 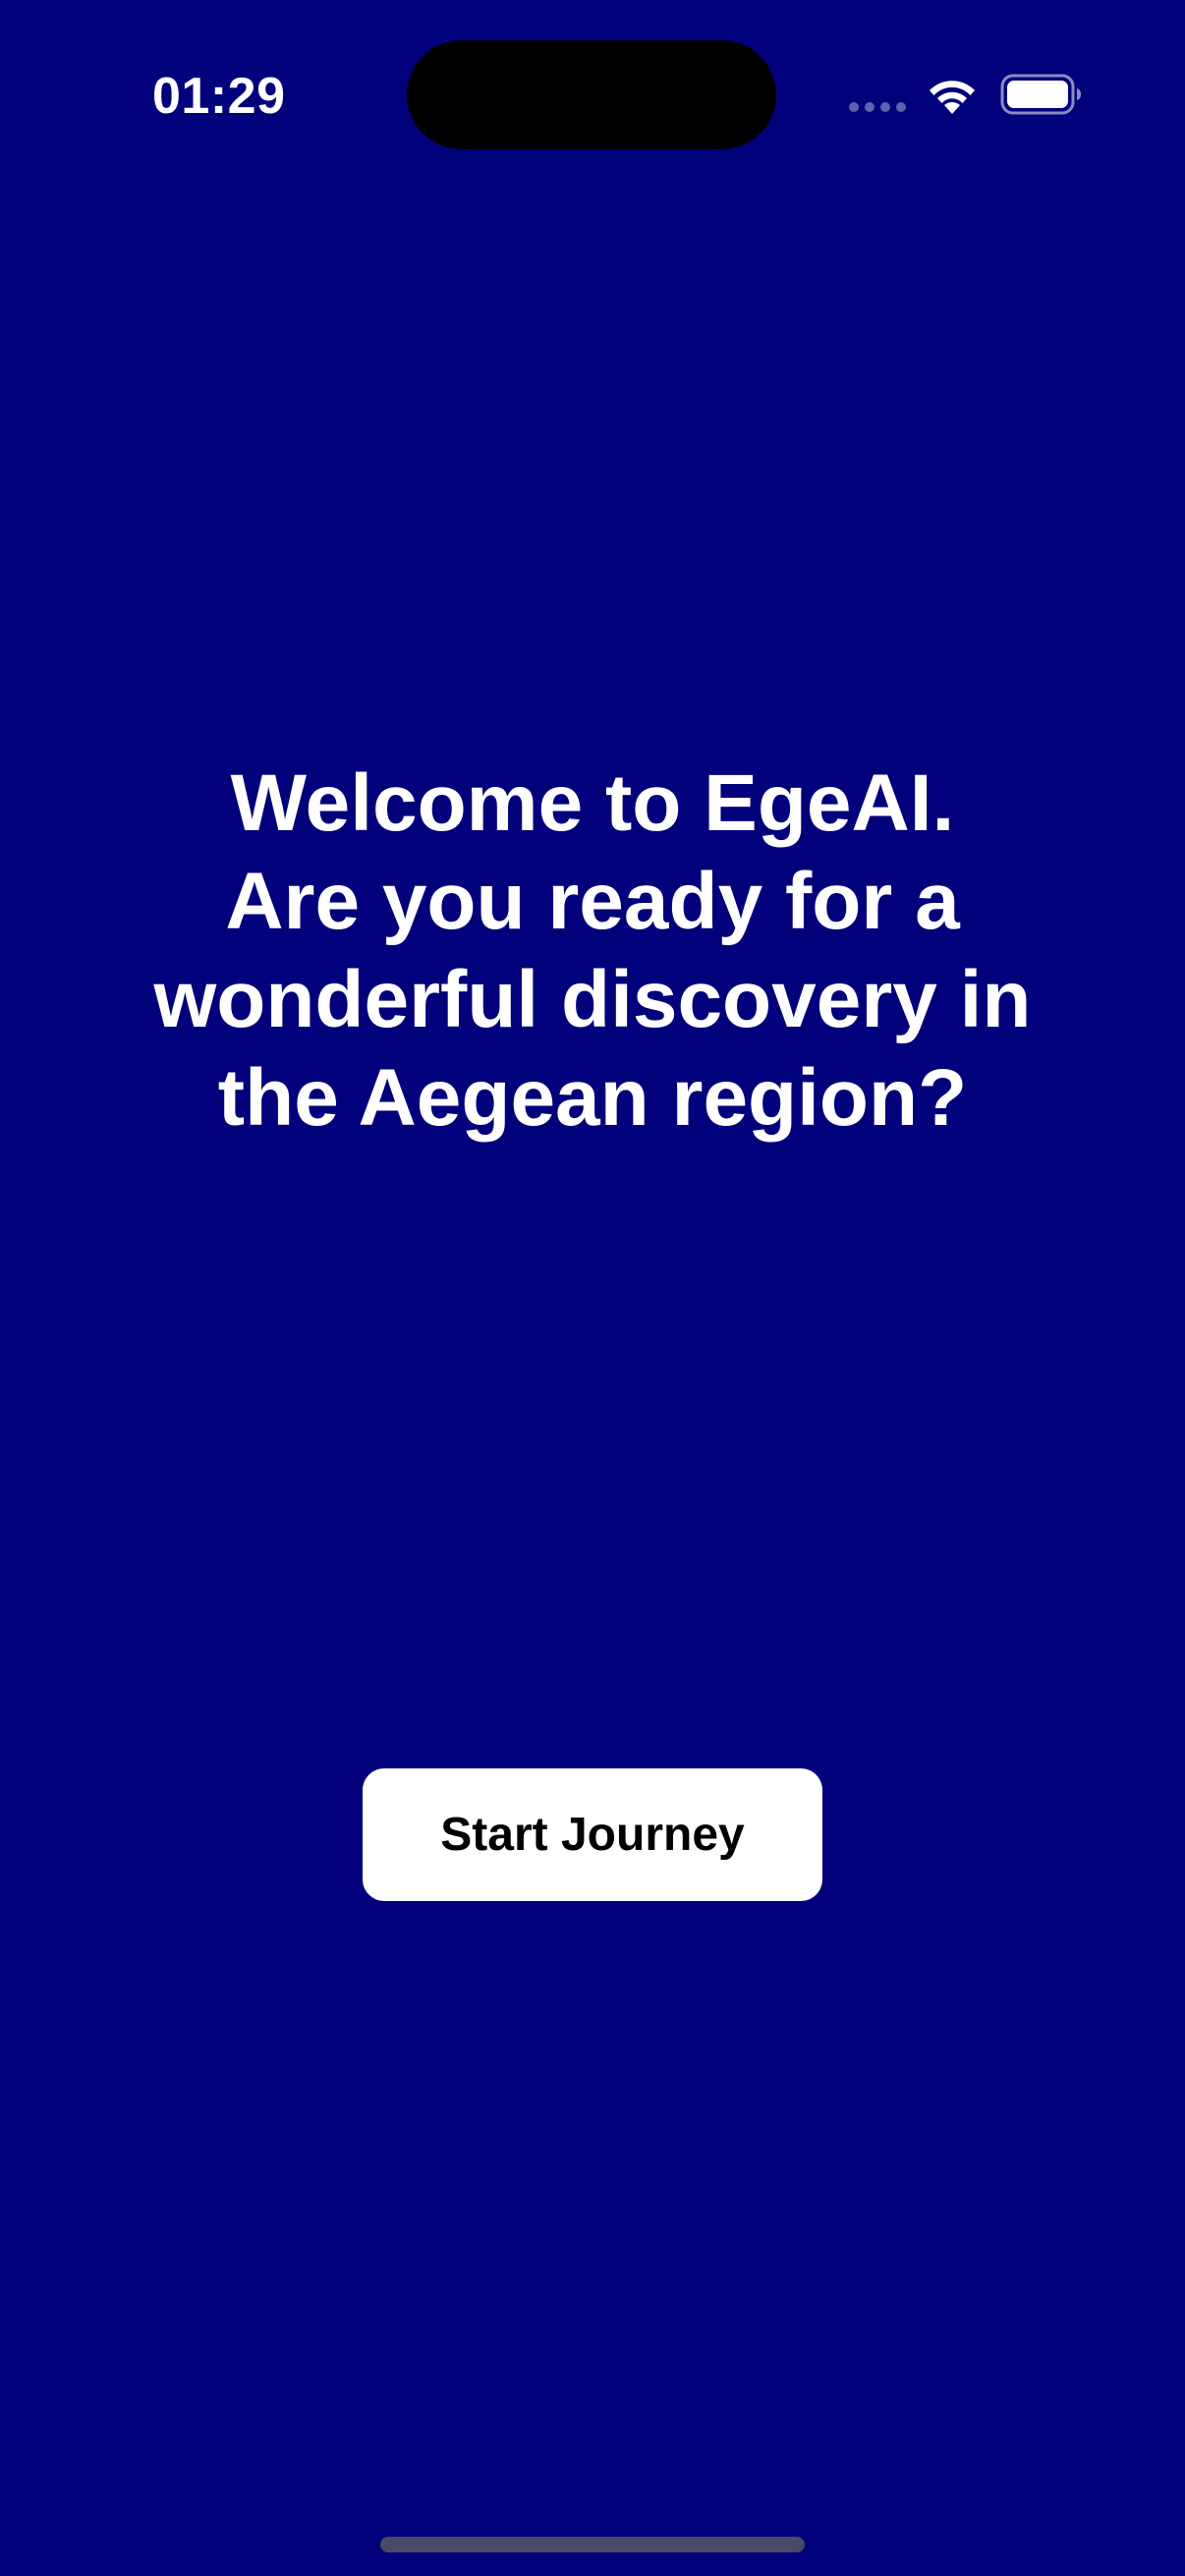 What do you see at coordinates (592, 2544) in the screenshot?
I see `home-indicator` at bounding box center [592, 2544].